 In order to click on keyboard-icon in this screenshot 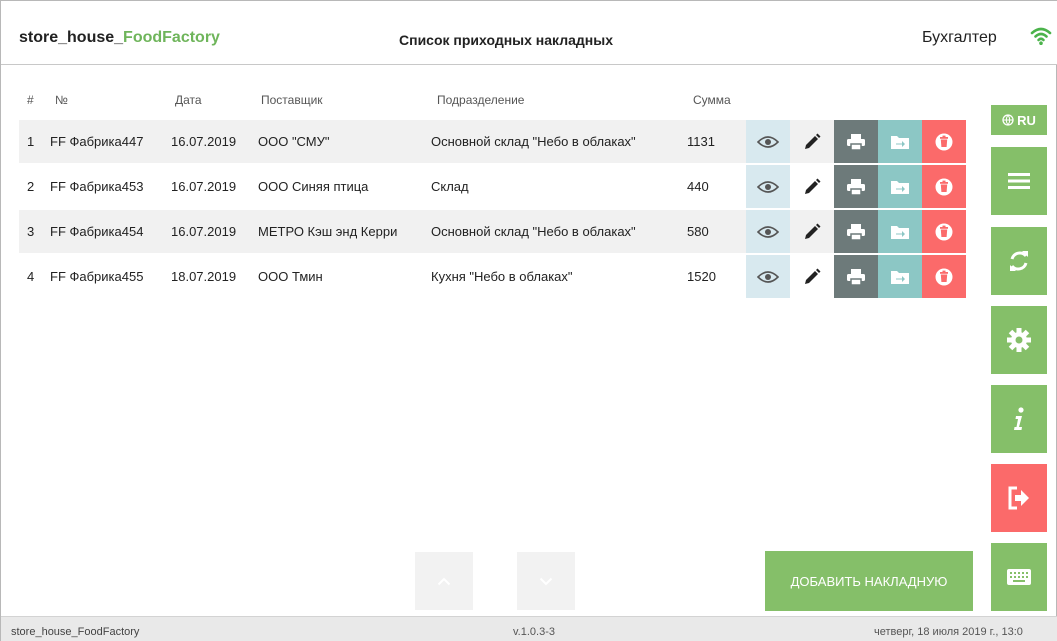, I will do `click(1019, 577)`.